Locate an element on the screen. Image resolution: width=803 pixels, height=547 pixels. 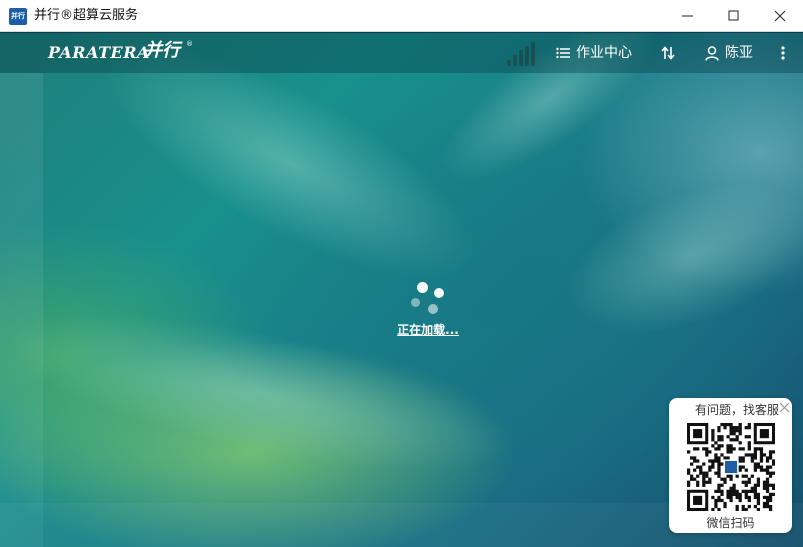
user-icon is located at coordinates (712, 53).